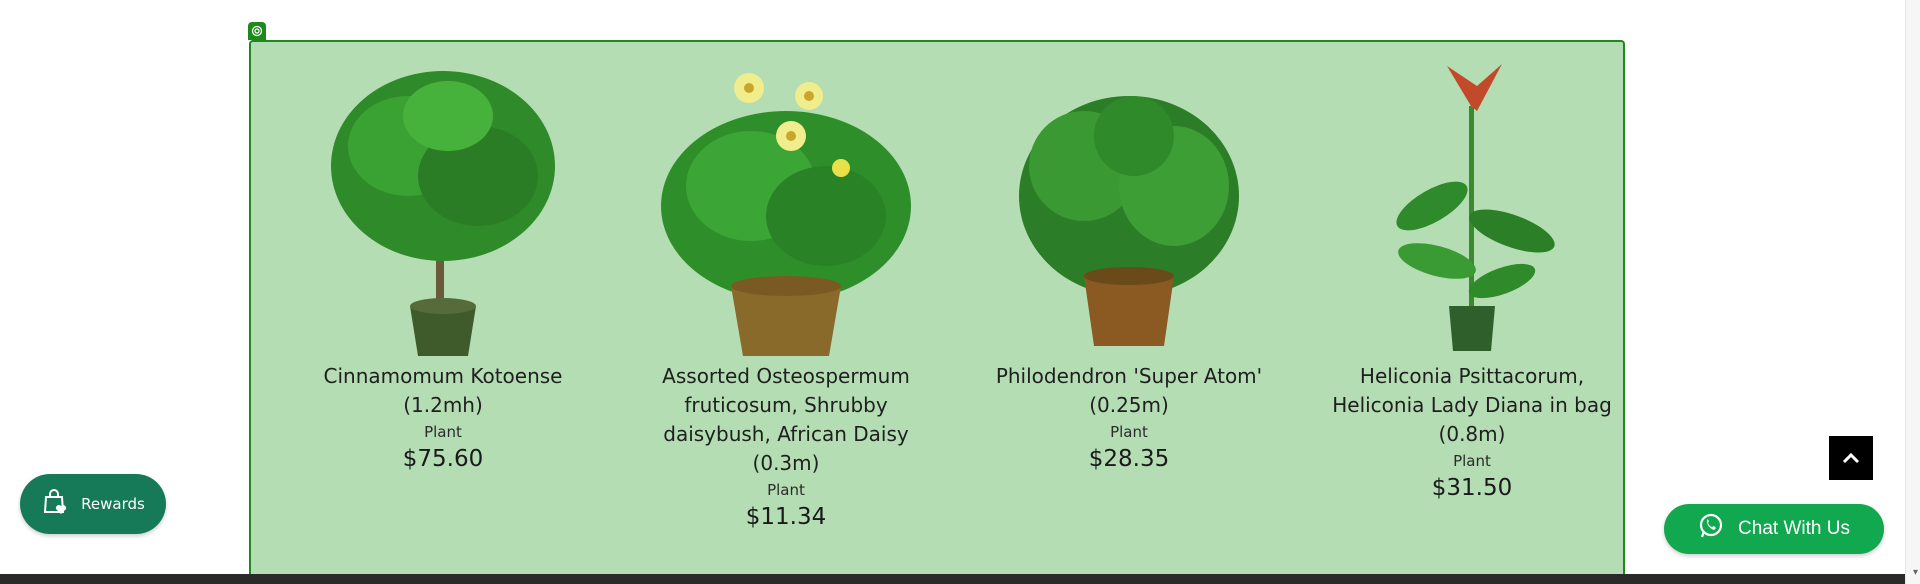  What do you see at coordinates (443, 391) in the screenshot?
I see `product-name: Cinnamomum Kotoense (1.2mh)` at bounding box center [443, 391].